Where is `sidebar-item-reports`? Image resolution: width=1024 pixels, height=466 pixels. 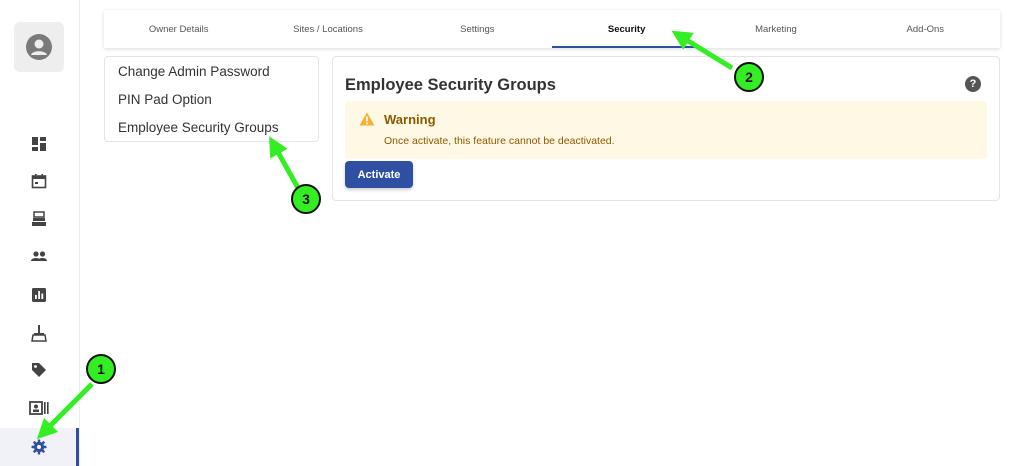
sidebar-item-reports is located at coordinates (39, 295).